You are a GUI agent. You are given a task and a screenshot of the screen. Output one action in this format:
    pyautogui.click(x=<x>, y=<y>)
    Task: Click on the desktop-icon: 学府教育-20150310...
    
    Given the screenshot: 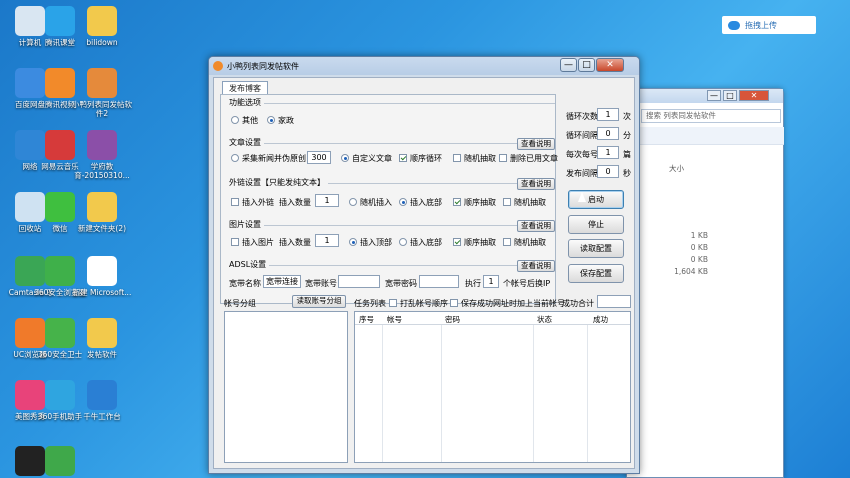 What is the action you would take?
    pyautogui.click(x=102, y=155)
    